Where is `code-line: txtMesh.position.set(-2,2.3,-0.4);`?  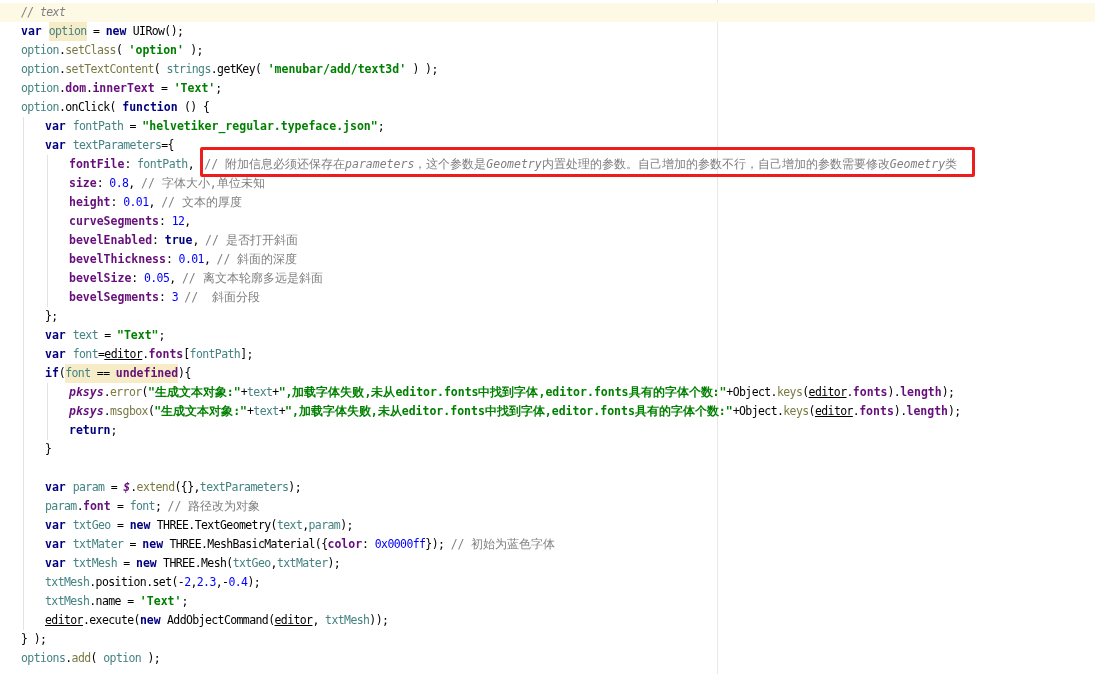 code-line: txtMesh.position.set(-2,2.3,-0.4); is located at coordinates (153, 582).